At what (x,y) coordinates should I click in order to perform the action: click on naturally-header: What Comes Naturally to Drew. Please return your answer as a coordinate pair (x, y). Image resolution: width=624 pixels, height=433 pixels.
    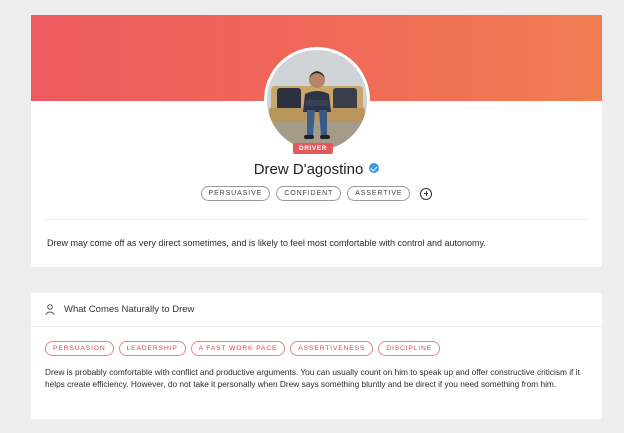
    Looking at the image, I should click on (119, 309).